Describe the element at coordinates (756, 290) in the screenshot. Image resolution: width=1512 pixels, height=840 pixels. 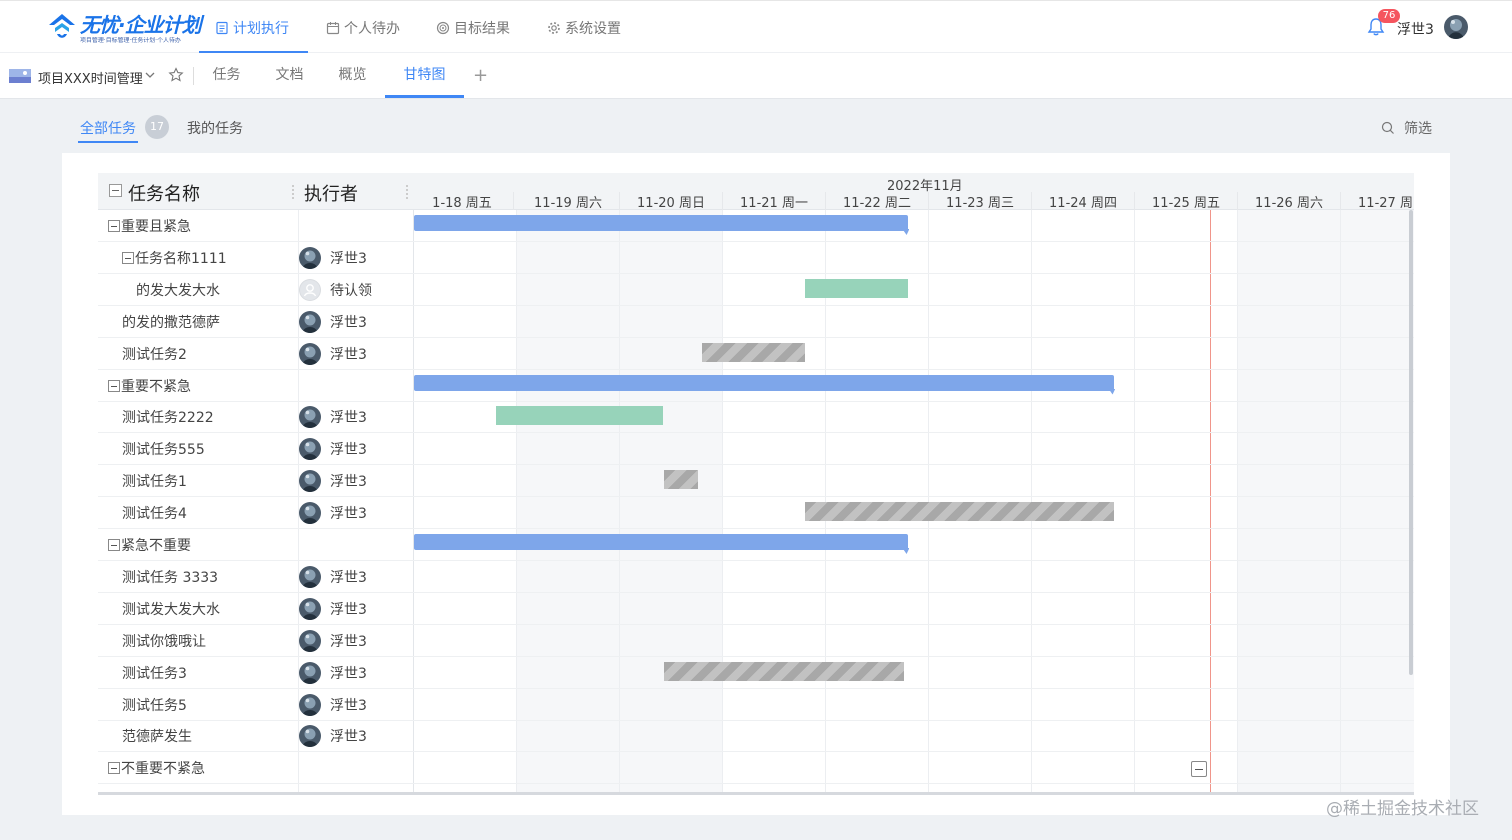
I see `table-row: 的发大发大水 待认领` at that location.